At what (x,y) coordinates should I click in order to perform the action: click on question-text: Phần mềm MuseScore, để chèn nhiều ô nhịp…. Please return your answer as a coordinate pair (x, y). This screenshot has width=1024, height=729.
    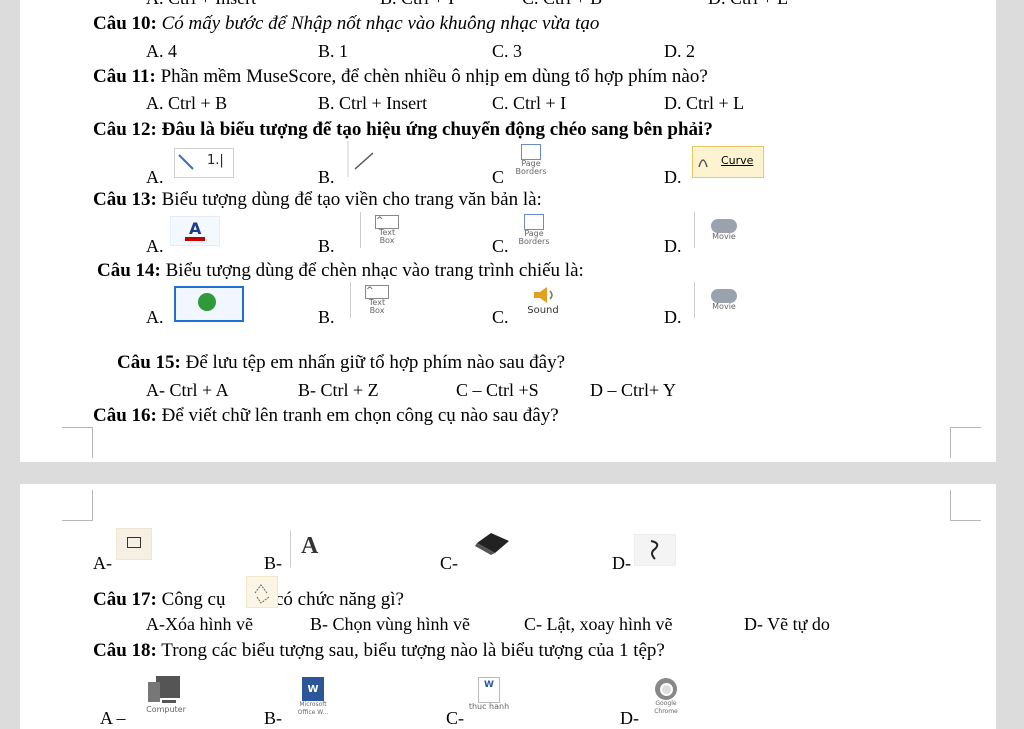
    Looking at the image, I should click on (434, 76).